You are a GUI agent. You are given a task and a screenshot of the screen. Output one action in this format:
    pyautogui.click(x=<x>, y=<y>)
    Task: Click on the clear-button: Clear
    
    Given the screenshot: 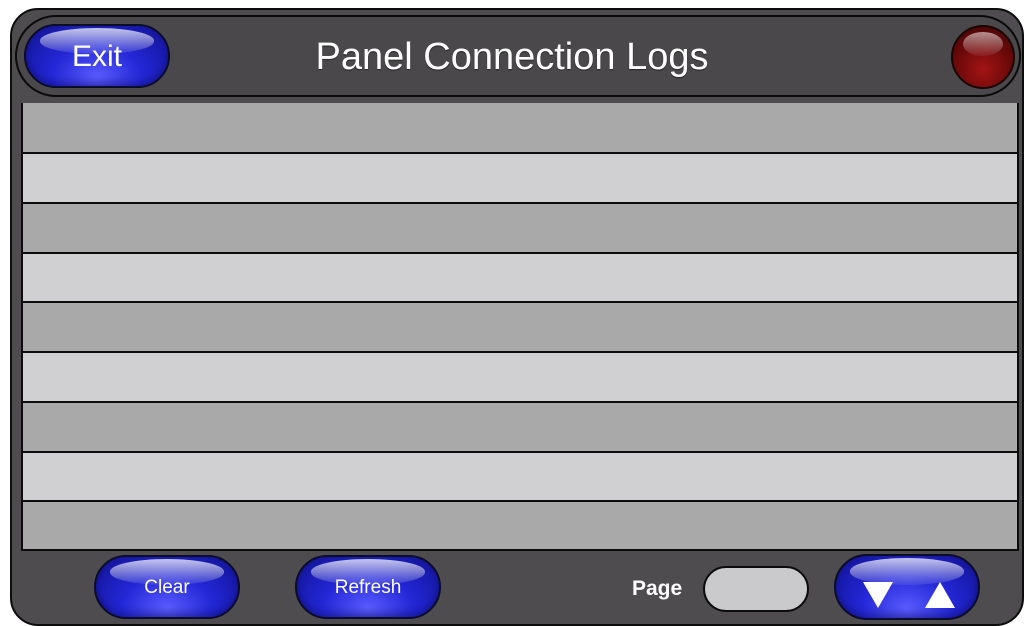 What is the action you would take?
    pyautogui.click(x=167, y=587)
    